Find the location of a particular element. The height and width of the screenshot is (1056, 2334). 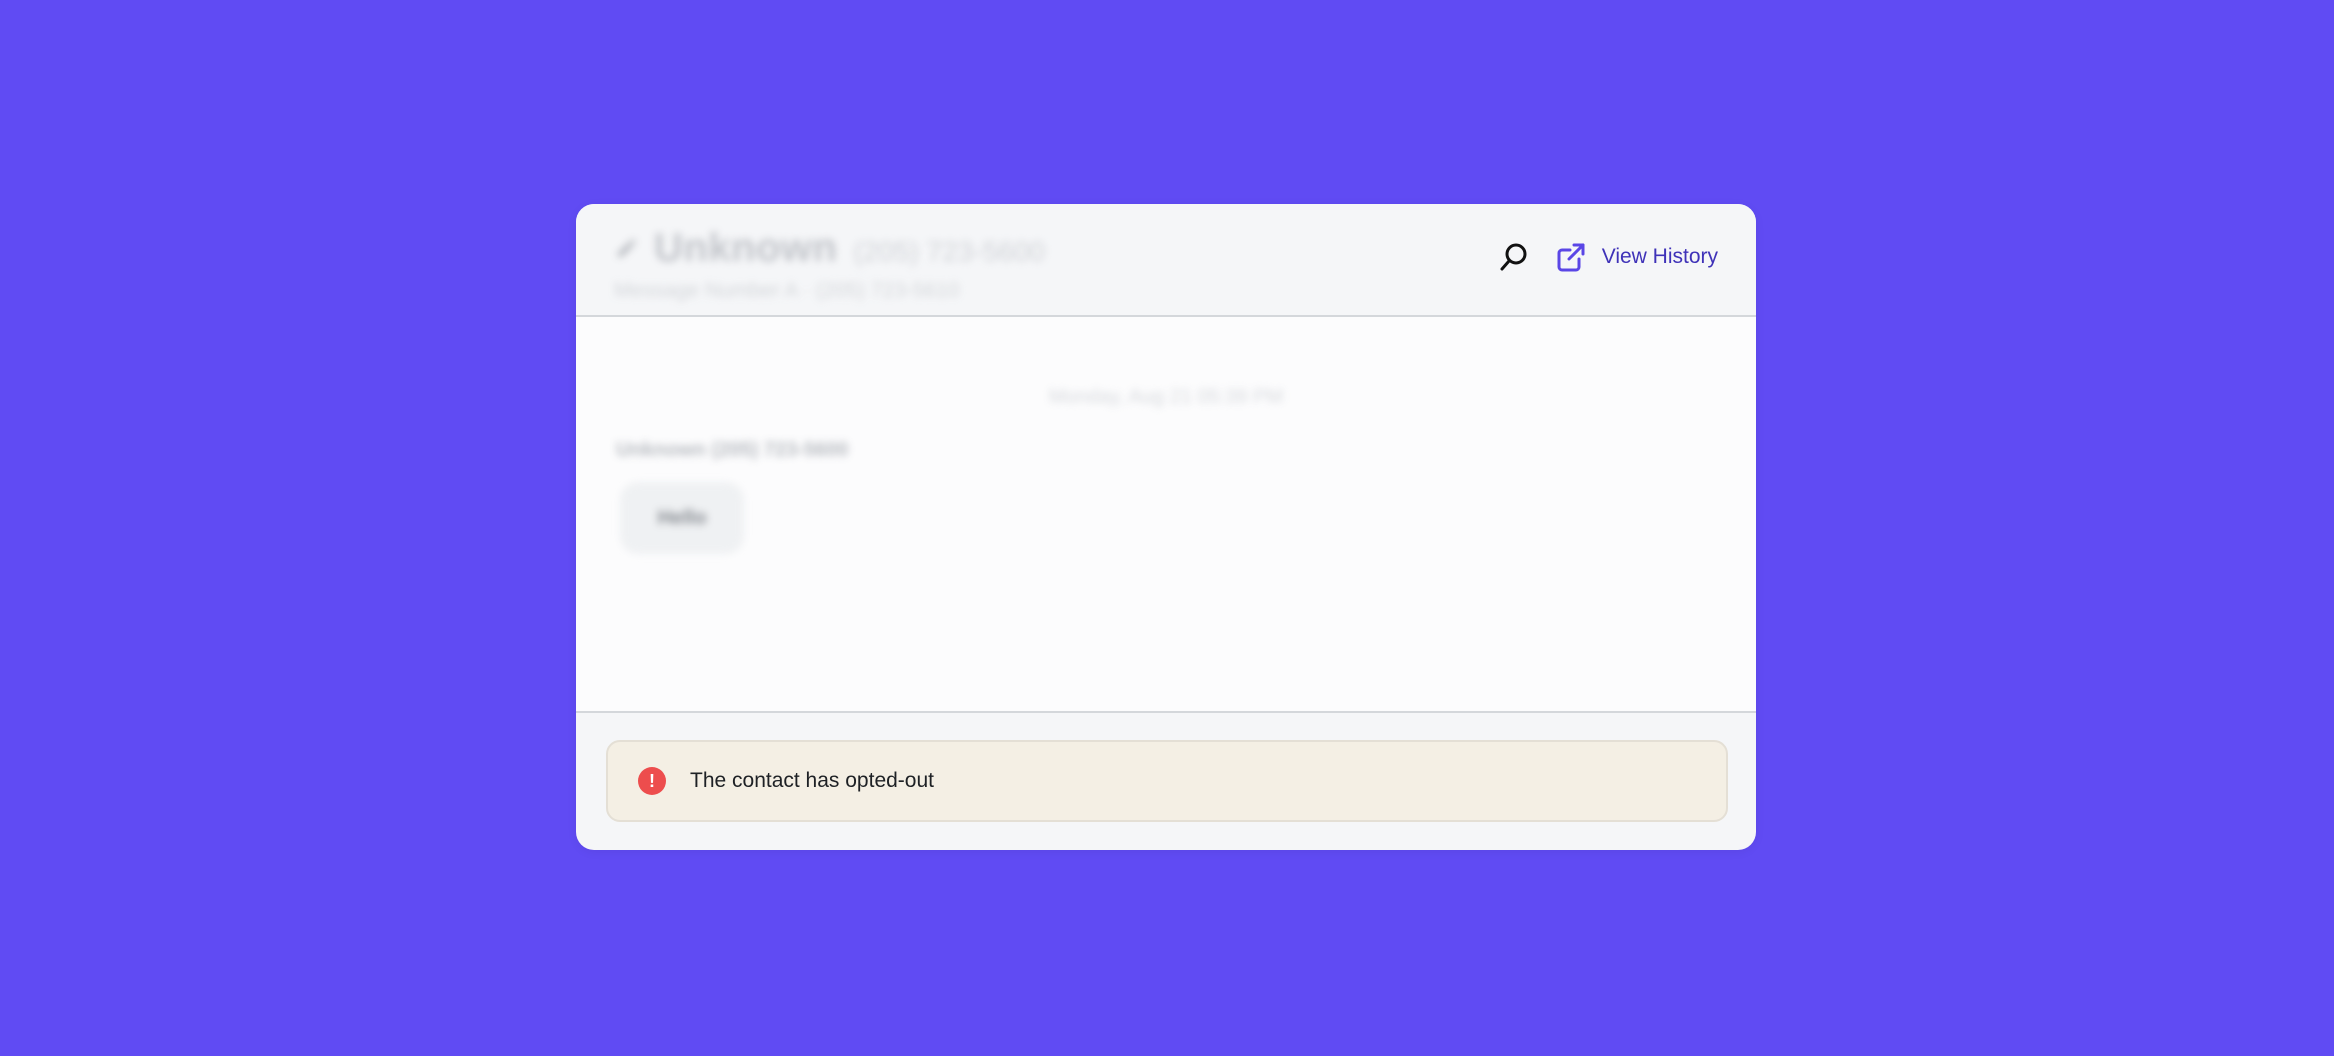

opt-out-message: The contact has opted-out is located at coordinates (812, 780).